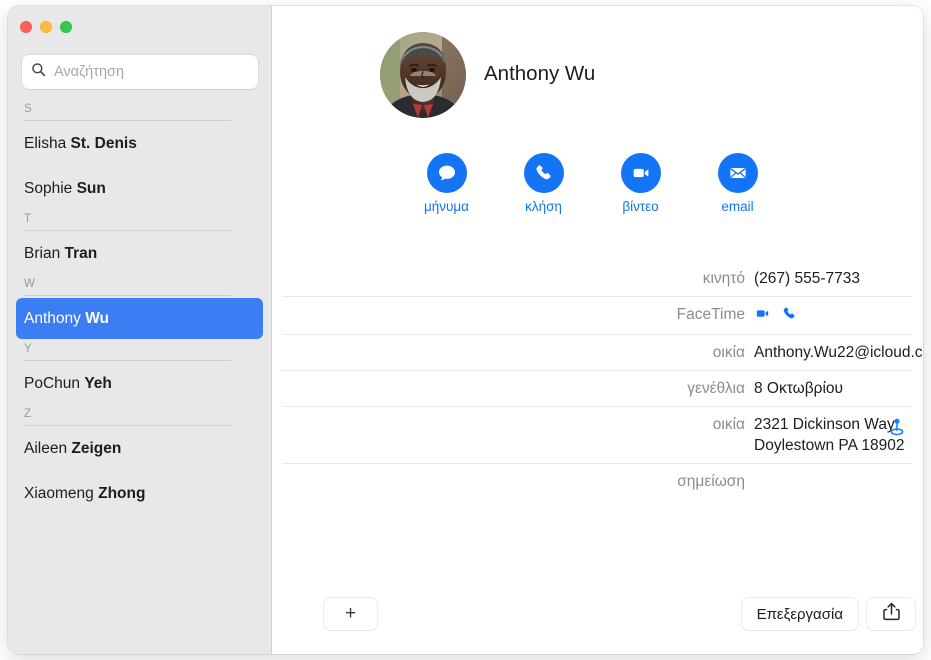  I want to click on action-message: μήνυμα, so click(446, 183).